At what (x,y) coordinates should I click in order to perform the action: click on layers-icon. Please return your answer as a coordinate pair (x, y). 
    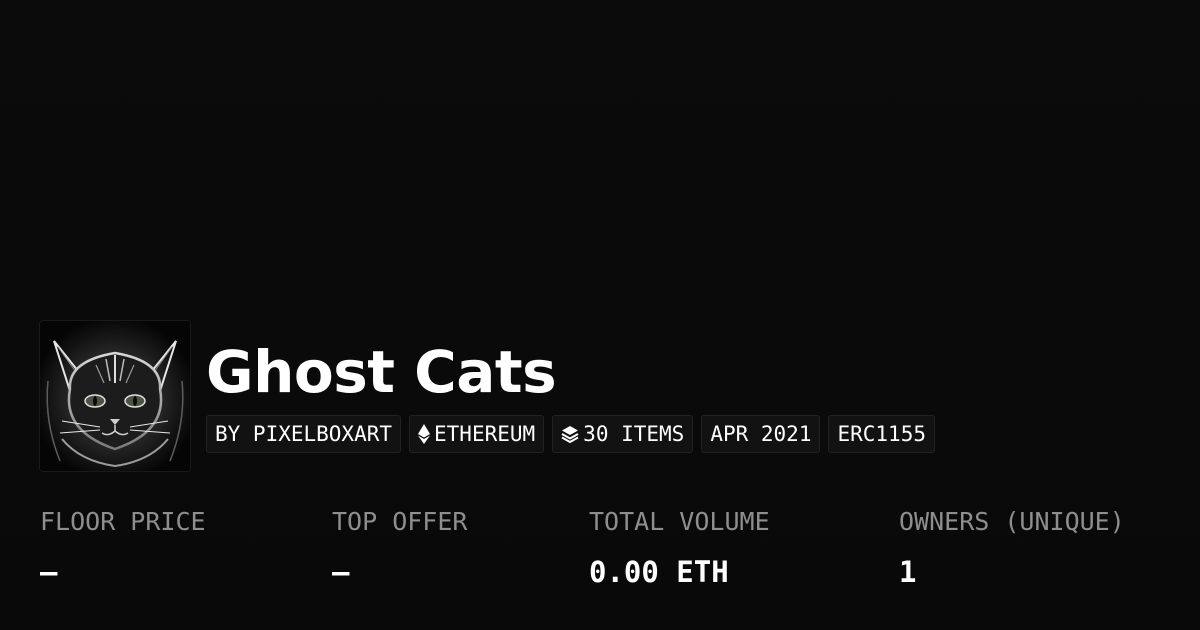
    Looking at the image, I should click on (570, 434).